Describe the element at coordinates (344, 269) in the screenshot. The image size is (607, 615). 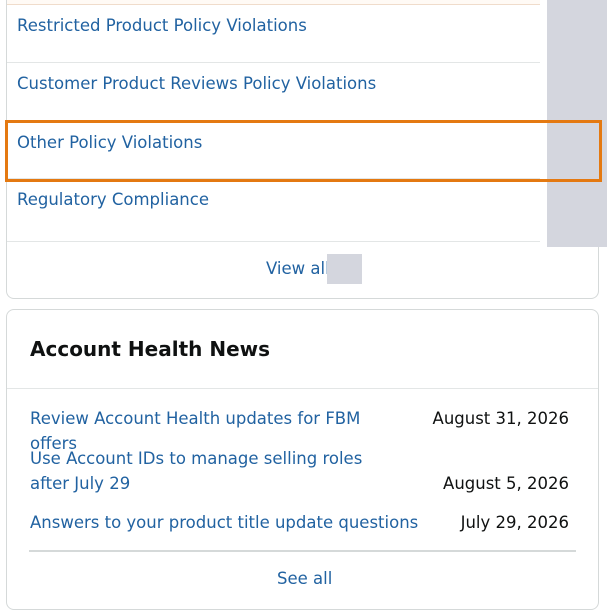
I see `view-all-badge` at that location.